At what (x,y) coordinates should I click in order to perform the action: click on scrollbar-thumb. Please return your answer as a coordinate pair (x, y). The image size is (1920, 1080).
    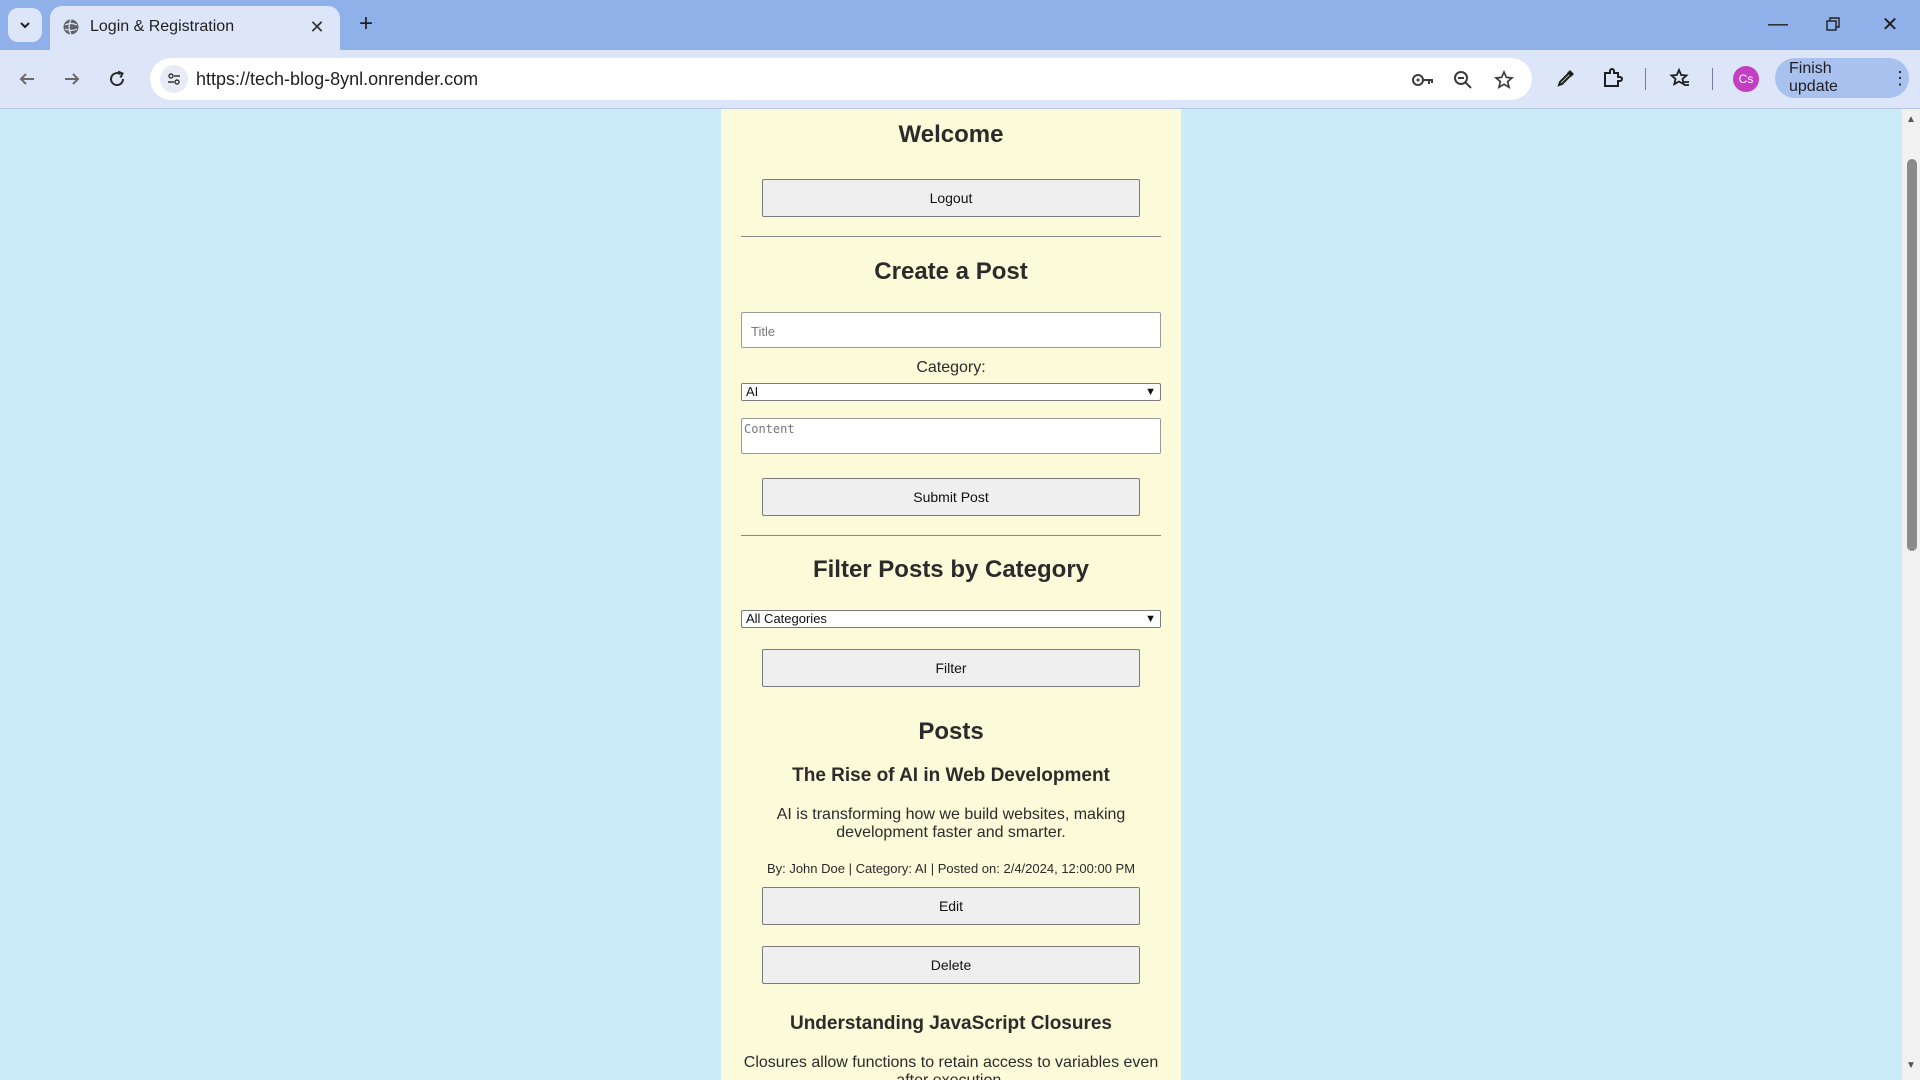
    Looking at the image, I should click on (1912, 355).